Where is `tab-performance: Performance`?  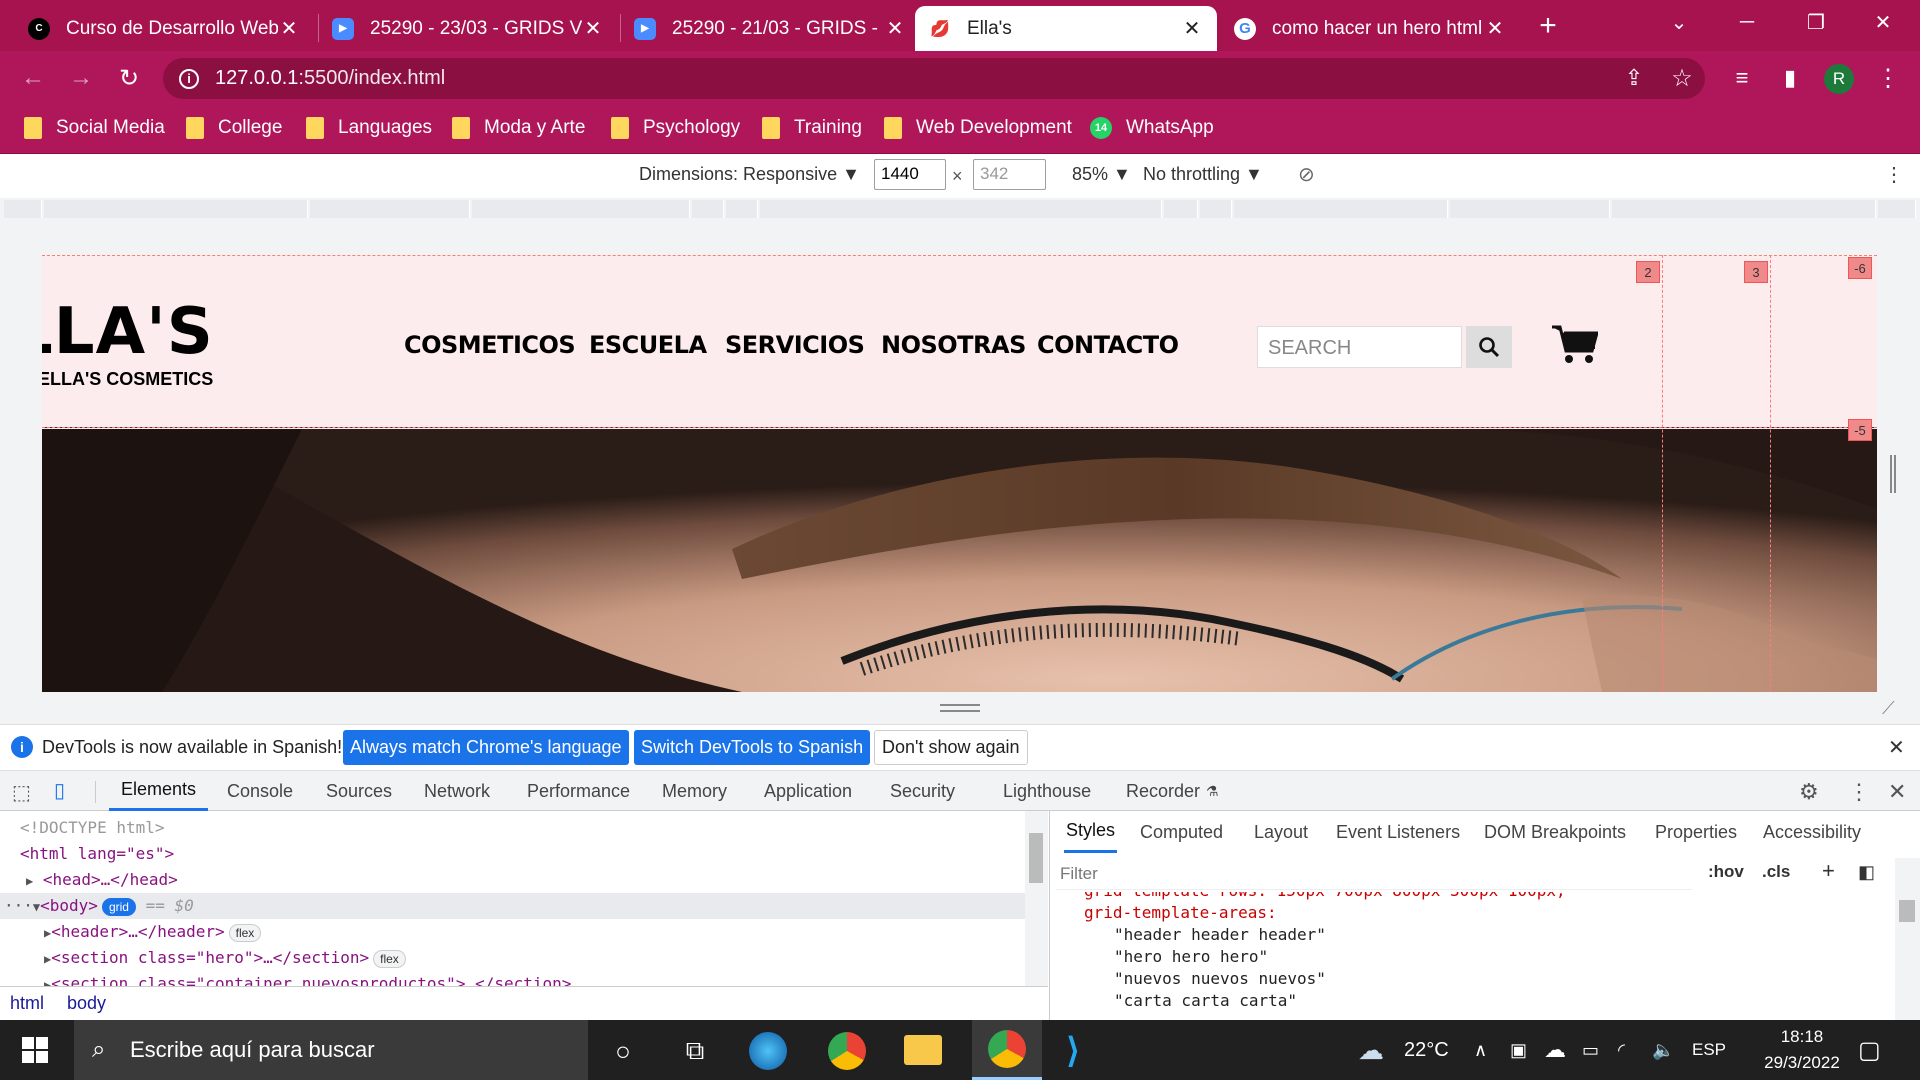 tab-performance: Performance is located at coordinates (578, 791).